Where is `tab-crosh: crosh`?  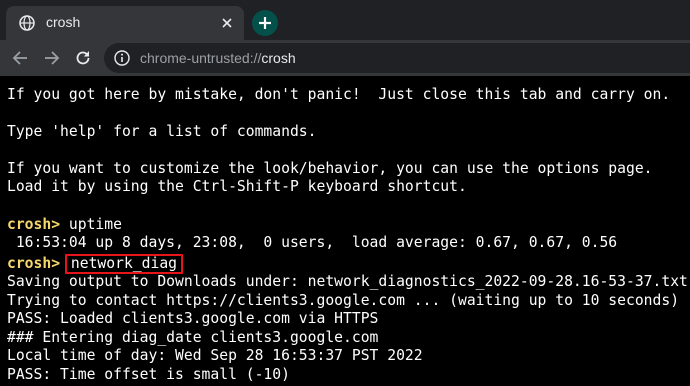
tab-crosh: crosh is located at coordinates (125, 23).